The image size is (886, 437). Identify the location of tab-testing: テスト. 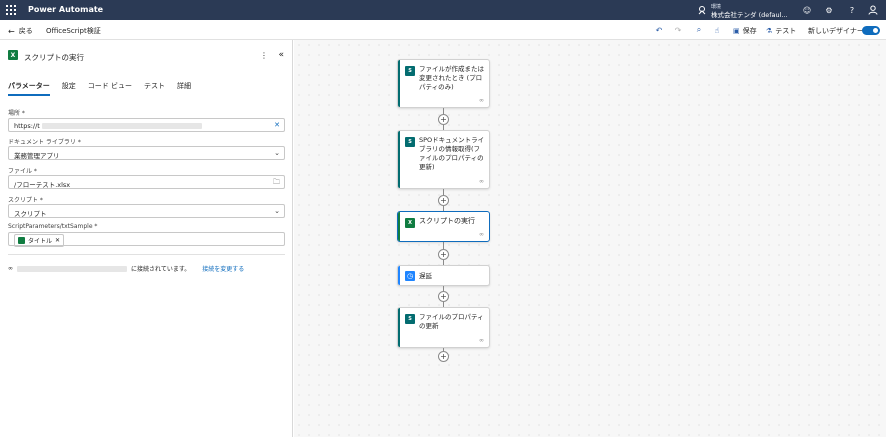
(154, 88).